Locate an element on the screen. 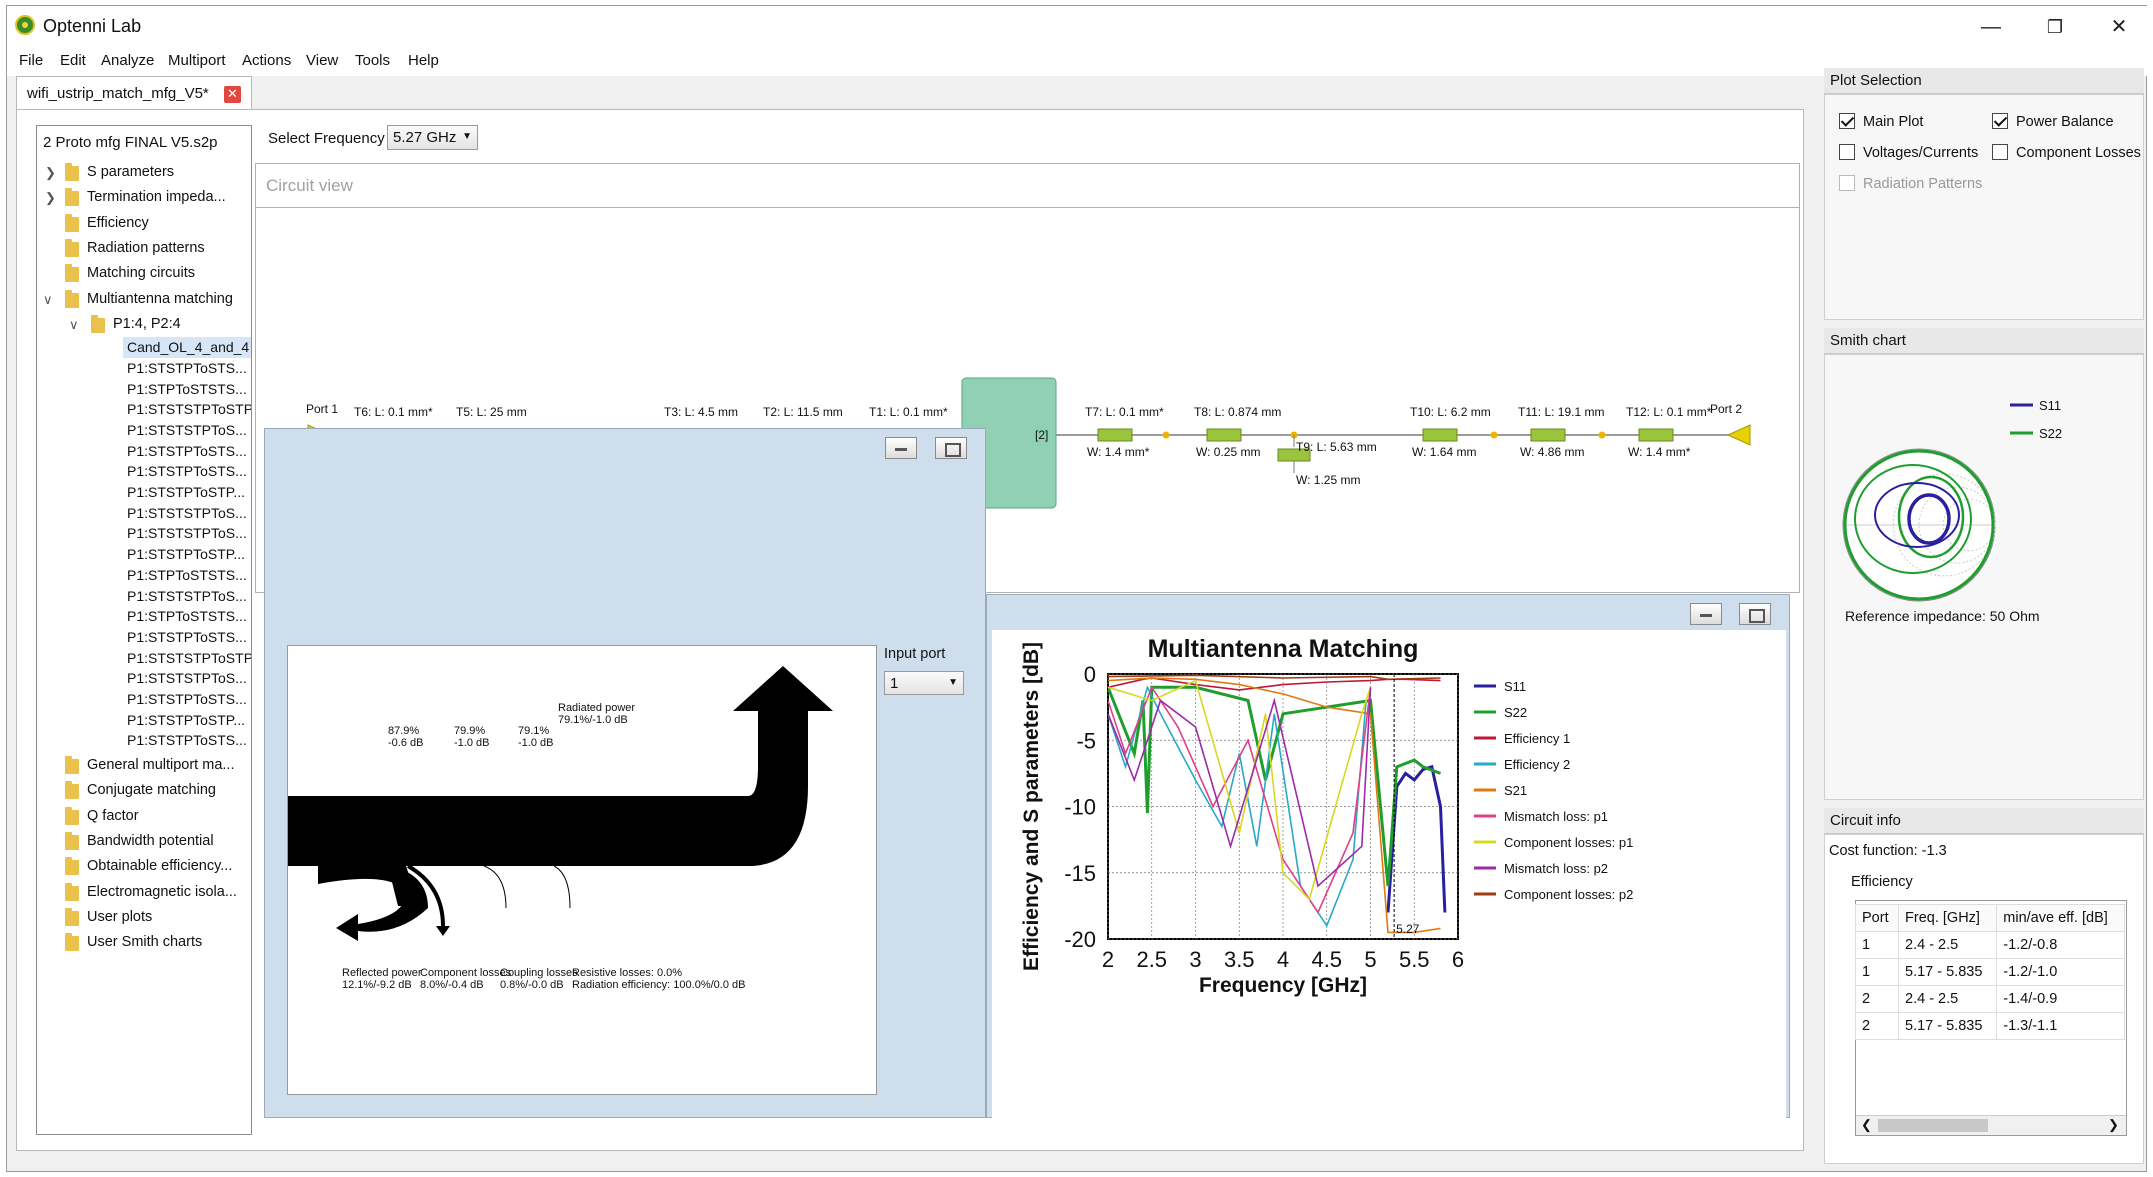 This screenshot has height=1177, width=2153. menu-file: File is located at coordinates (31, 60).